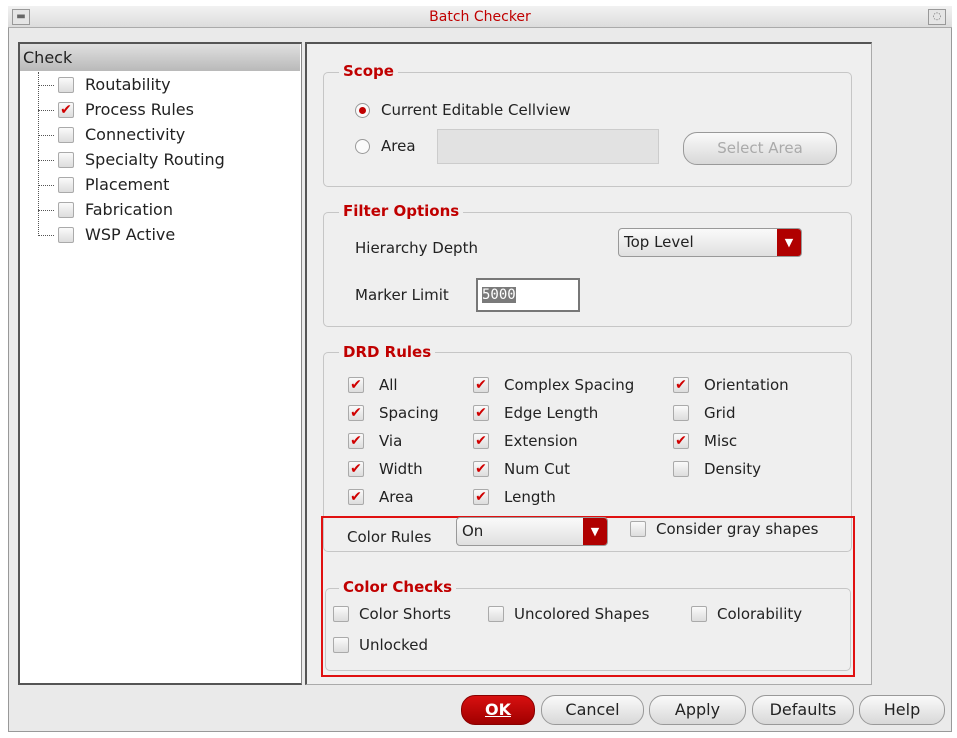  I want to click on drd-rule-label: All, so click(388, 385).